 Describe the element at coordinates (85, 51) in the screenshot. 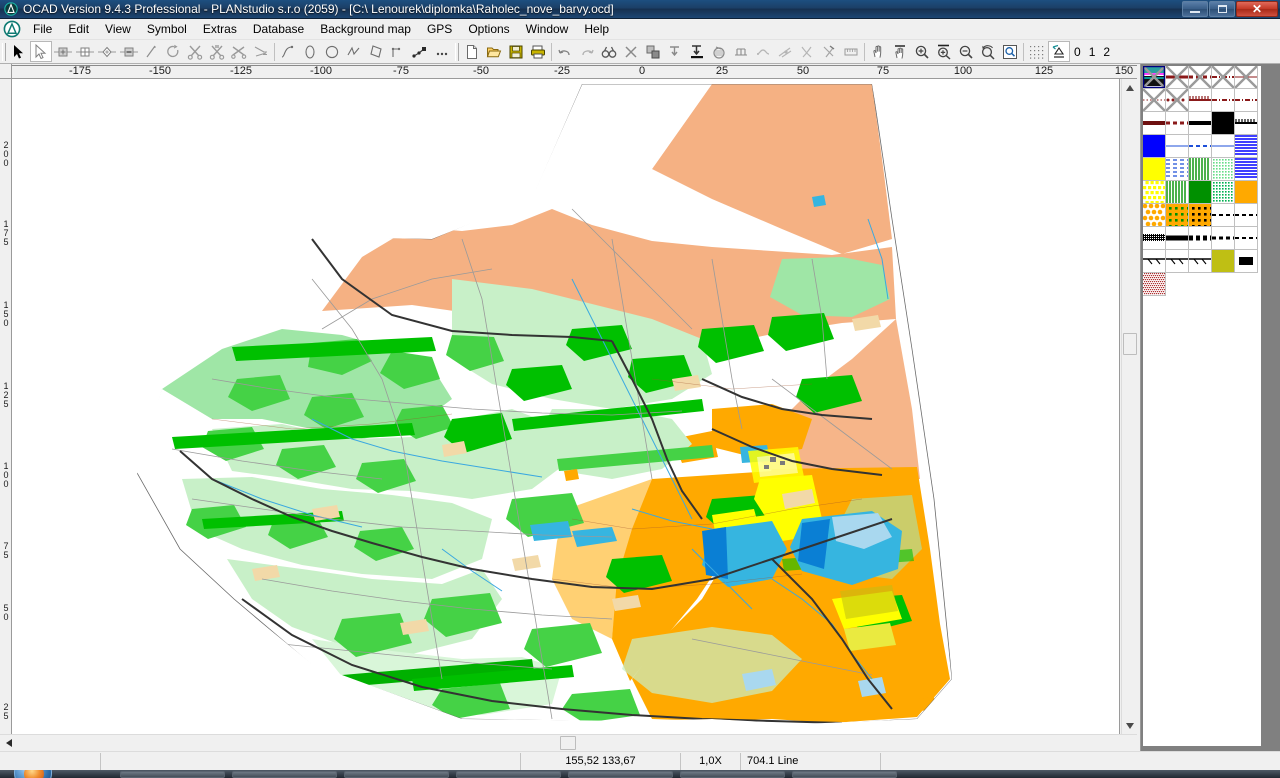

I see `add-normal-point-tool` at that location.